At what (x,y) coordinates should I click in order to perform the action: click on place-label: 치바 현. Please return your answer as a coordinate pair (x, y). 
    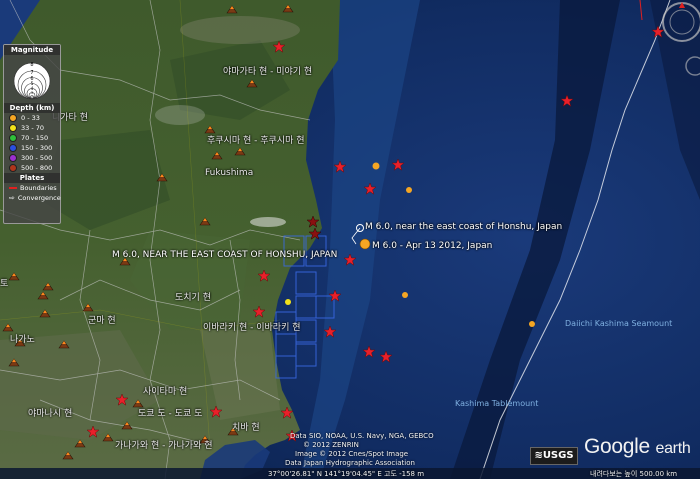
    Looking at the image, I should click on (246, 428).